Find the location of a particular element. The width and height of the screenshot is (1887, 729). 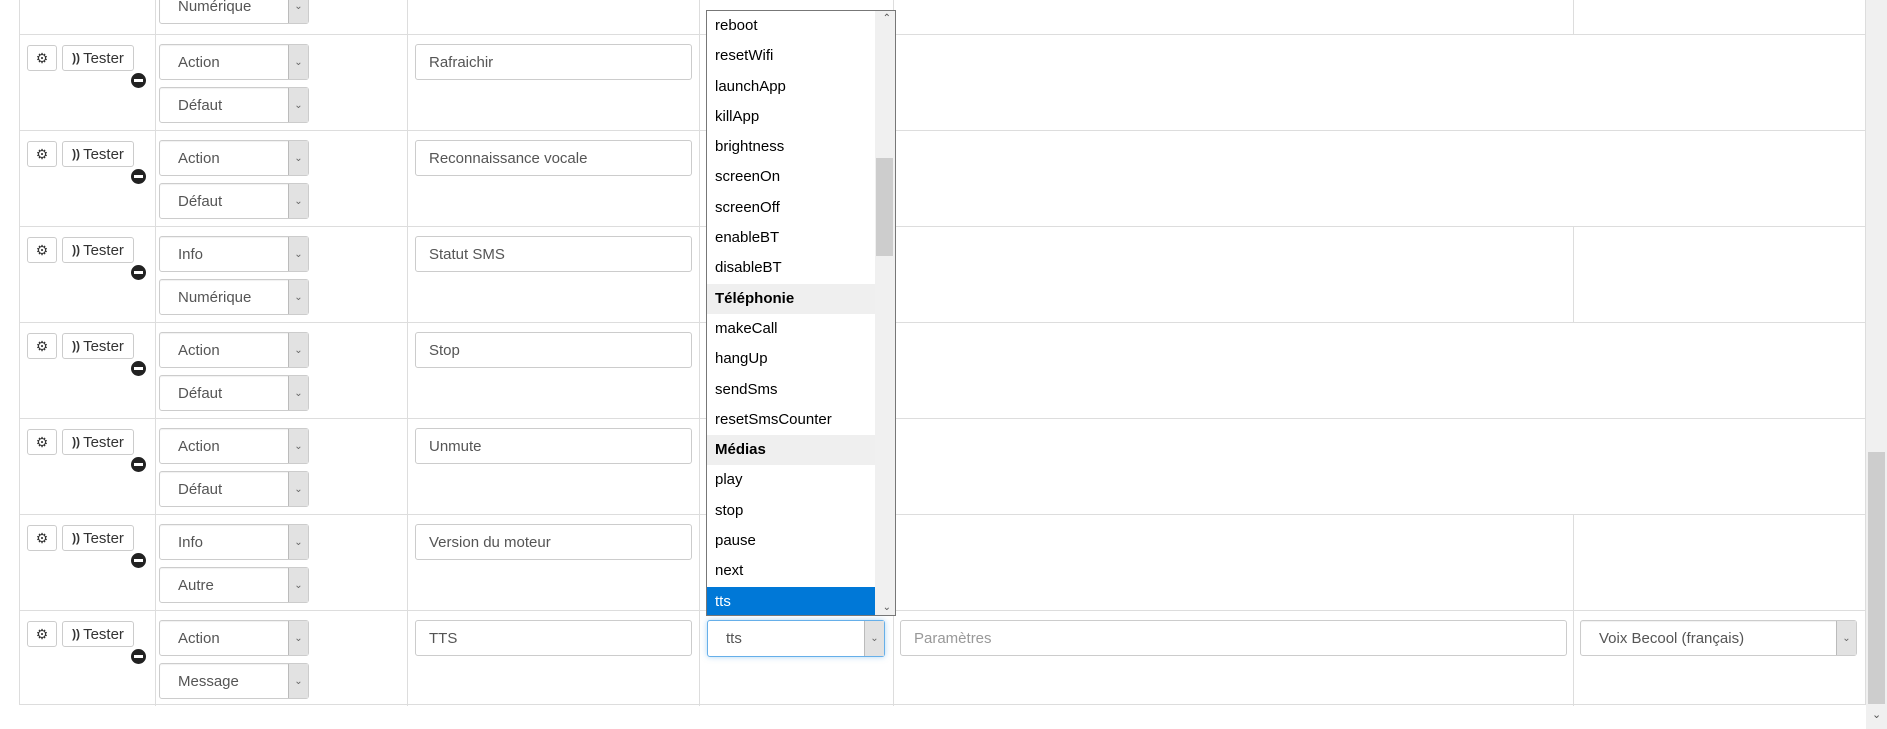

dropdown-option: stop is located at coordinates (791, 511).